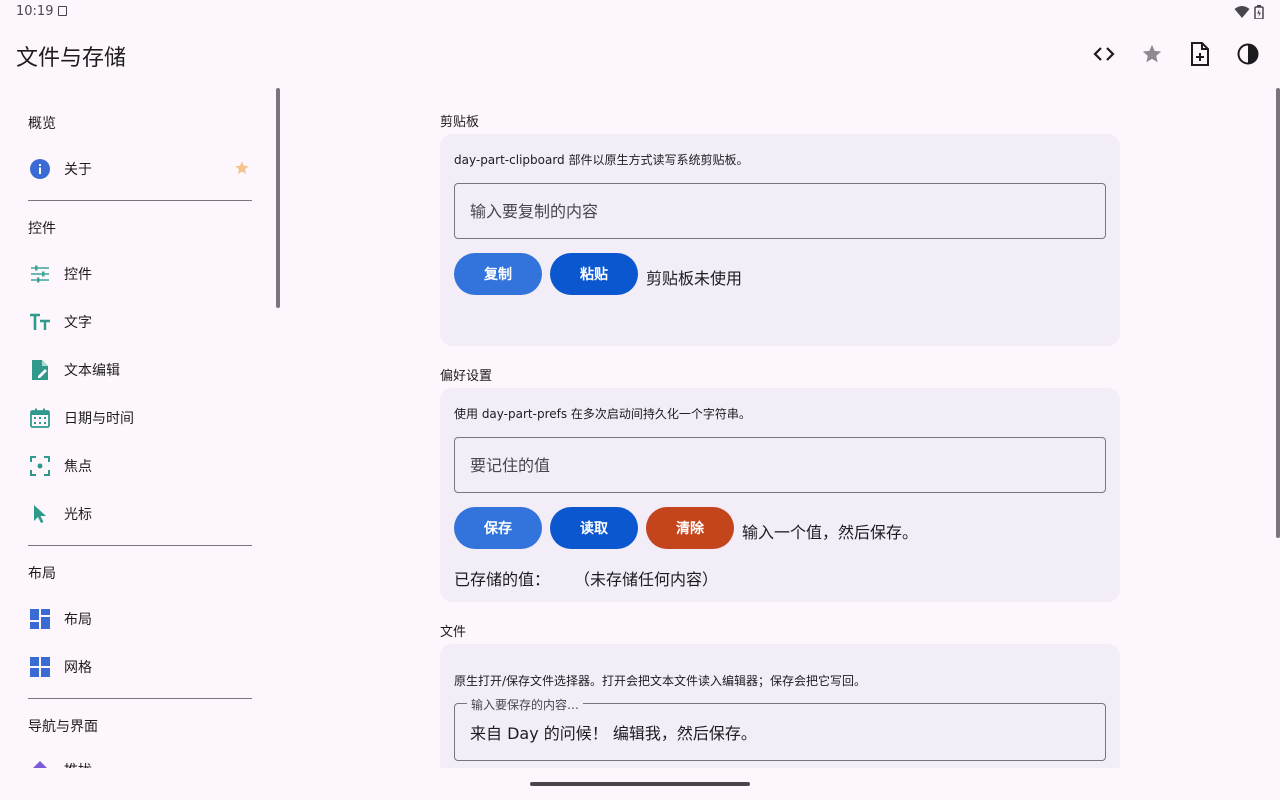 Image resolution: width=1280 pixels, height=800 pixels. I want to click on paste-button: 粘贴, so click(594, 274).